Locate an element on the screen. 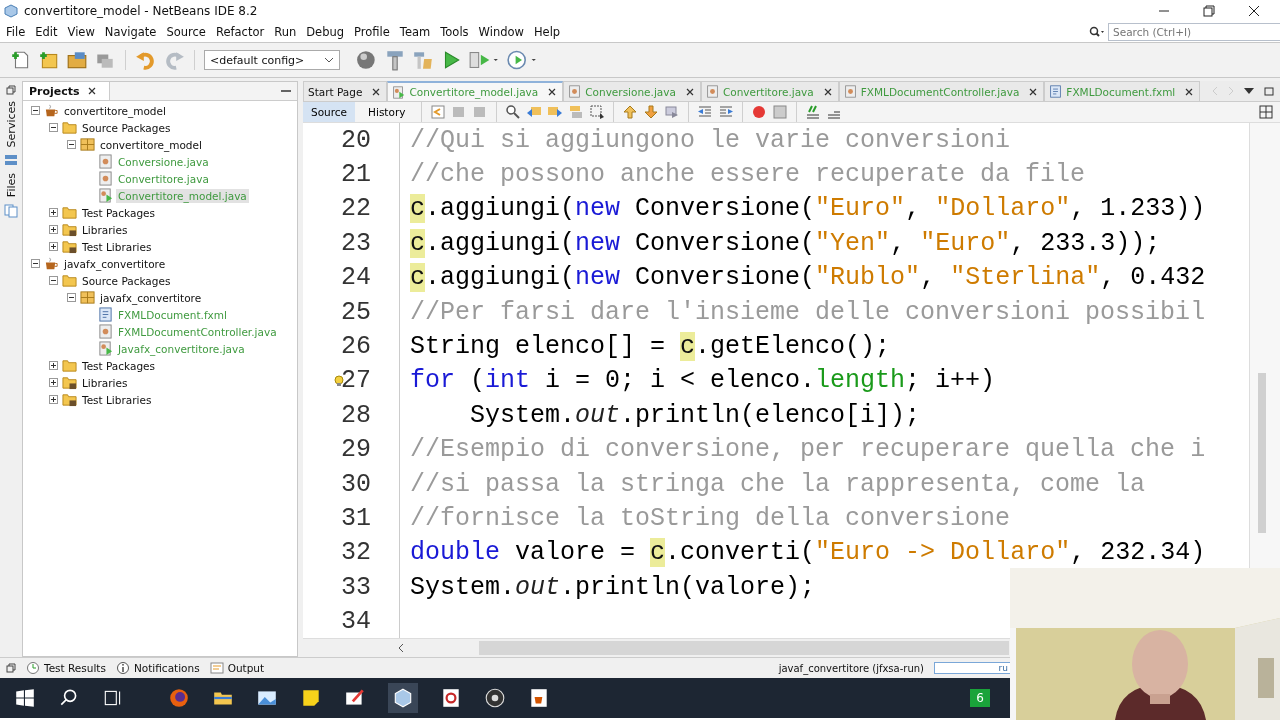  tree-item: FXMLDocument.fxml is located at coordinates (172, 314).